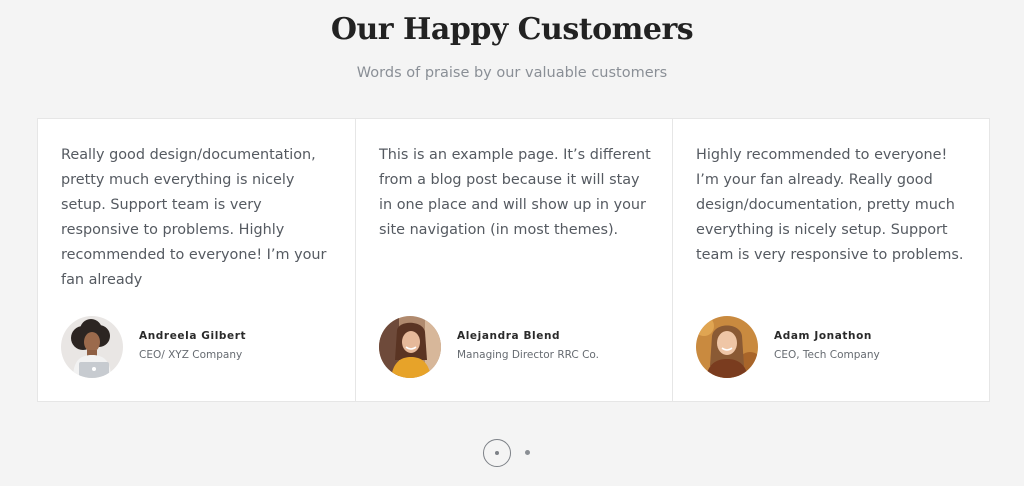 The height and width of the screenshot is (486, 1024). I want to click on customer-name: Andreela Gilbert, so click(193, 336).